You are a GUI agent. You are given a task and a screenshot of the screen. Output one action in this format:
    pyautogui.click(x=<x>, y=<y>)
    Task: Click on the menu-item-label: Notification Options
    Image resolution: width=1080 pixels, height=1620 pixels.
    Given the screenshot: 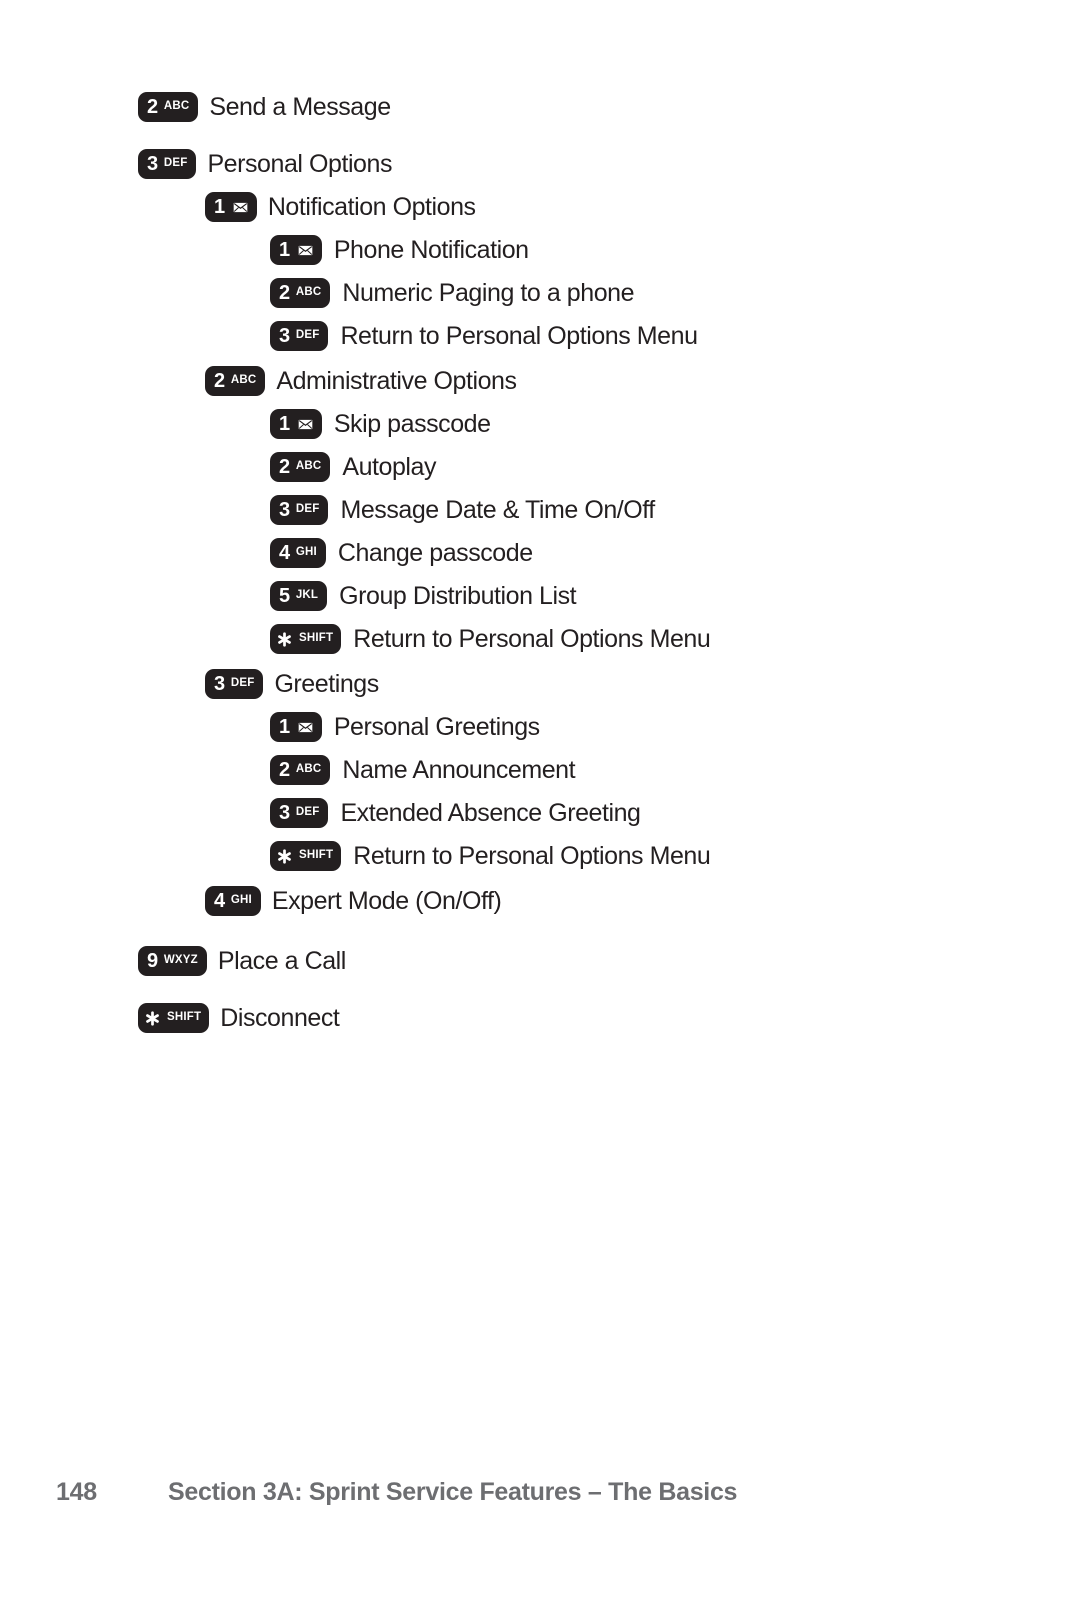 What is the action you would take?
    pyautogui.click(x=371, y=207)
    